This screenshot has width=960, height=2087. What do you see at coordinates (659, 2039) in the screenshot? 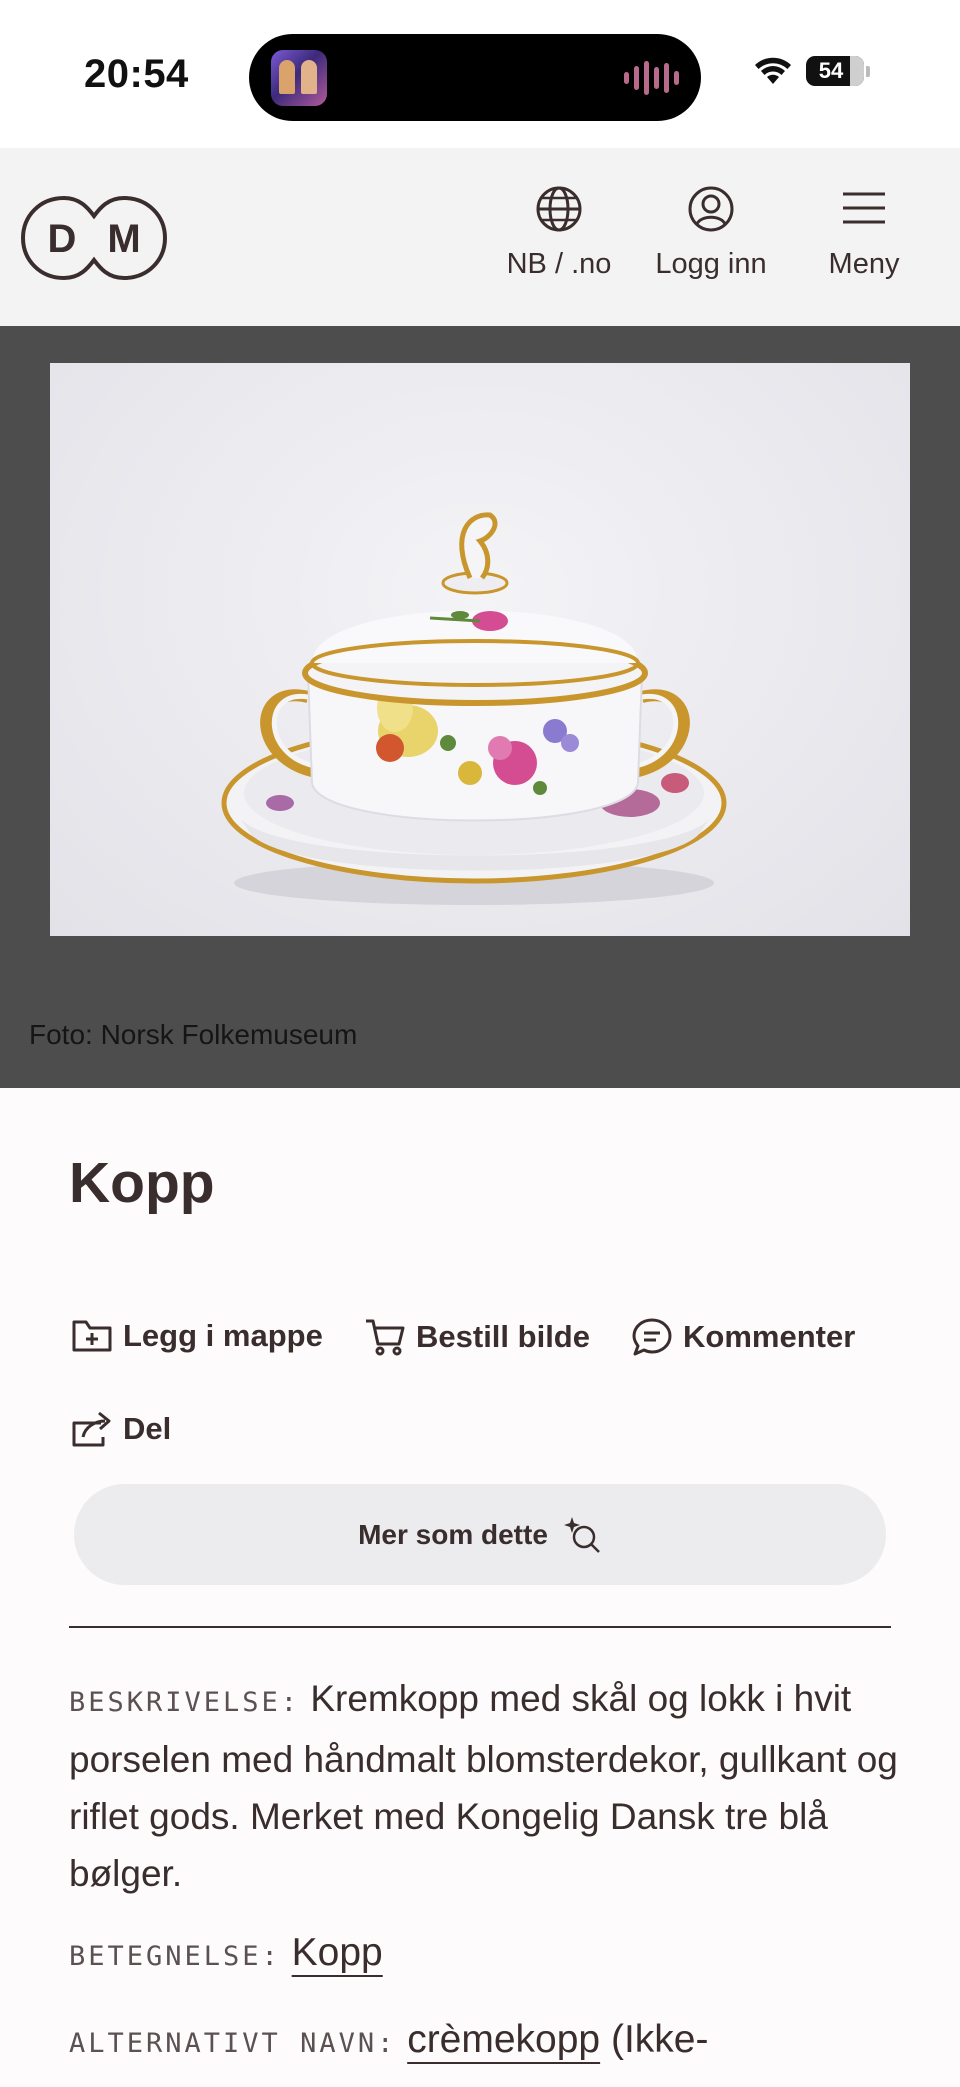
I see `alt-name-note: (Ikke-` at bounding box center [659, 2039].